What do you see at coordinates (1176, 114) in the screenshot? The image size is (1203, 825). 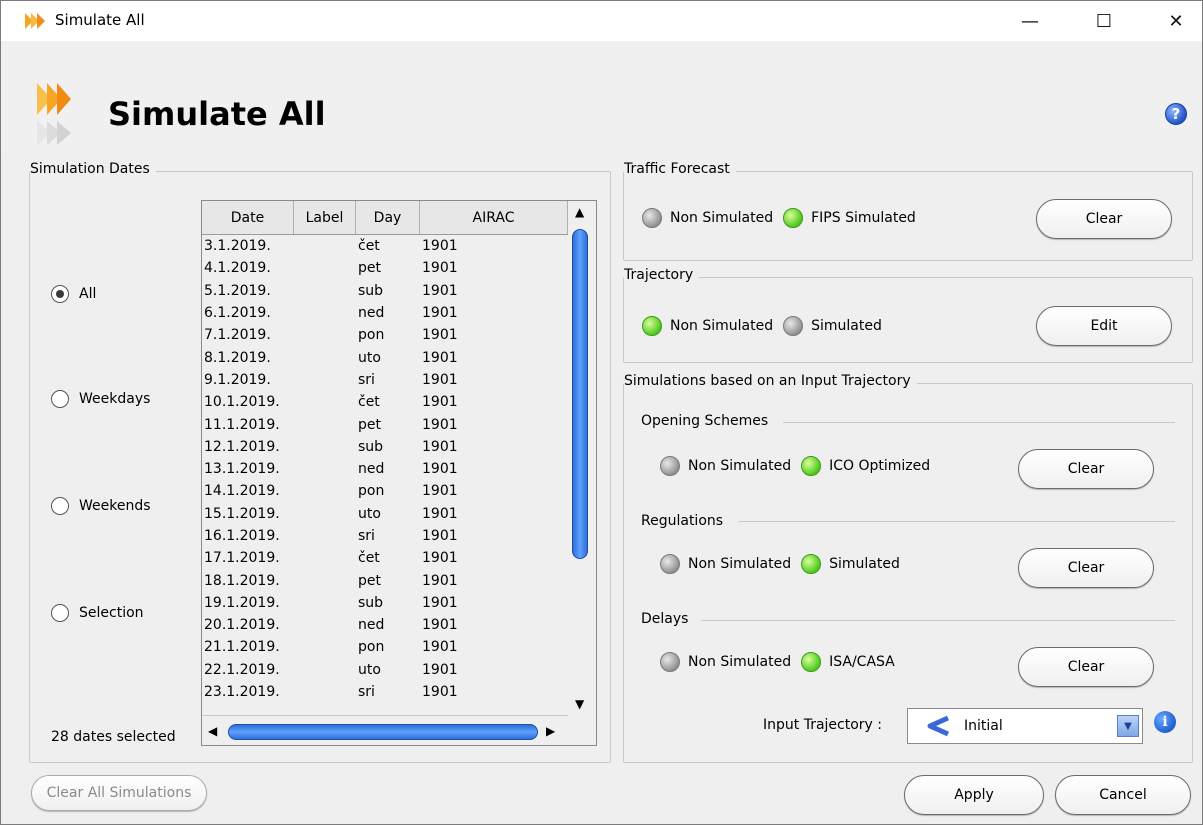 I see `help-icon: ?` at bounding box center [1176, 114].